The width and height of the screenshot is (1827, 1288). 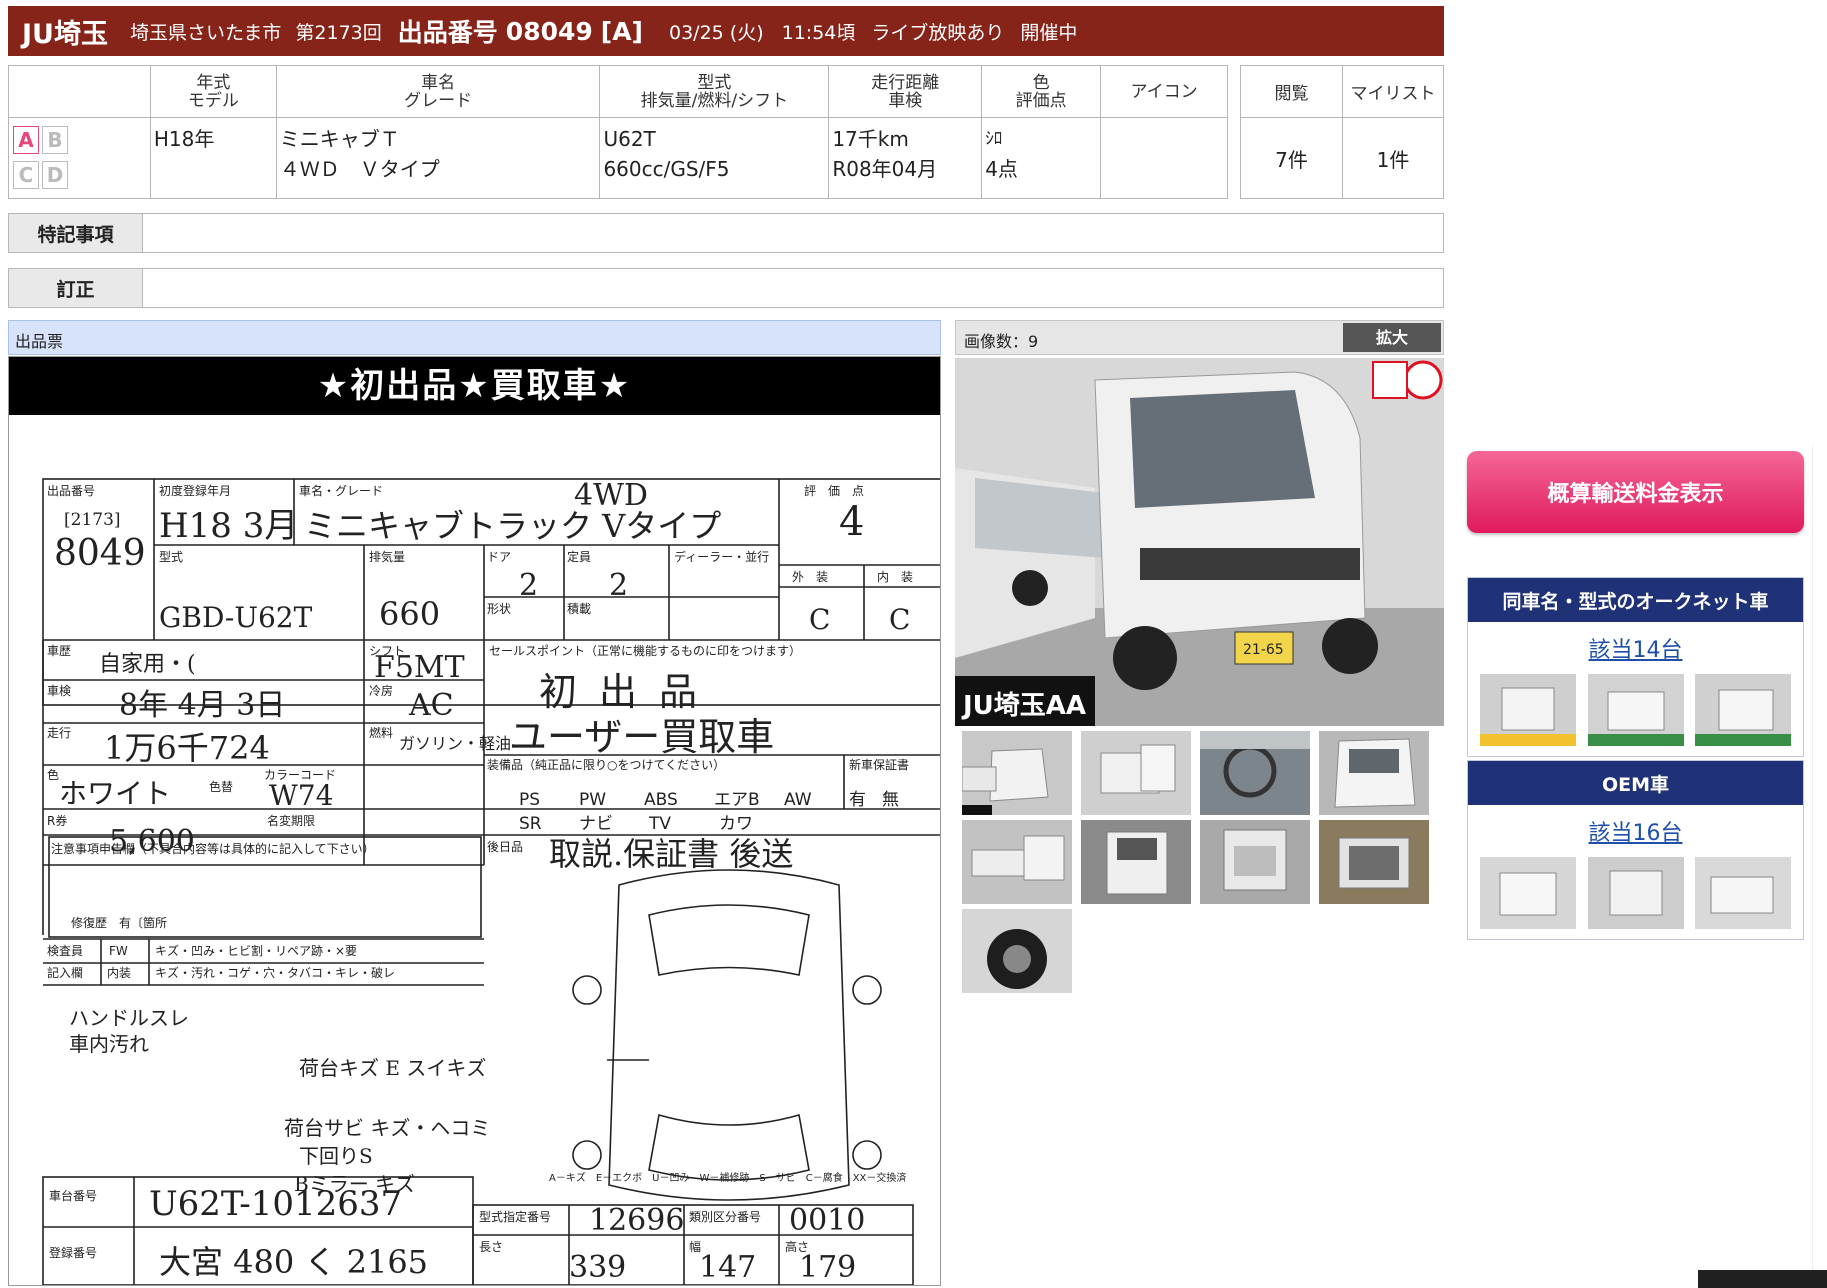 What do you see at coordinates (118, 951) in the screenshot?
I see `sheet-label-fw: FW` at bounding box center [118, 951].